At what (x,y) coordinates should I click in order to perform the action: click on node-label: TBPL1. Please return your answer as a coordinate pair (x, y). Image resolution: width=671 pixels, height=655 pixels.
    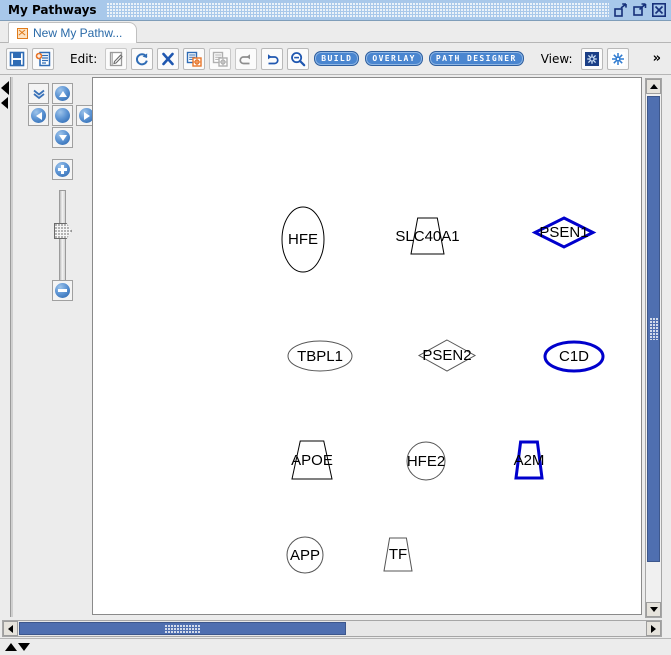
    Looking at the image, I should click on (320, 356).